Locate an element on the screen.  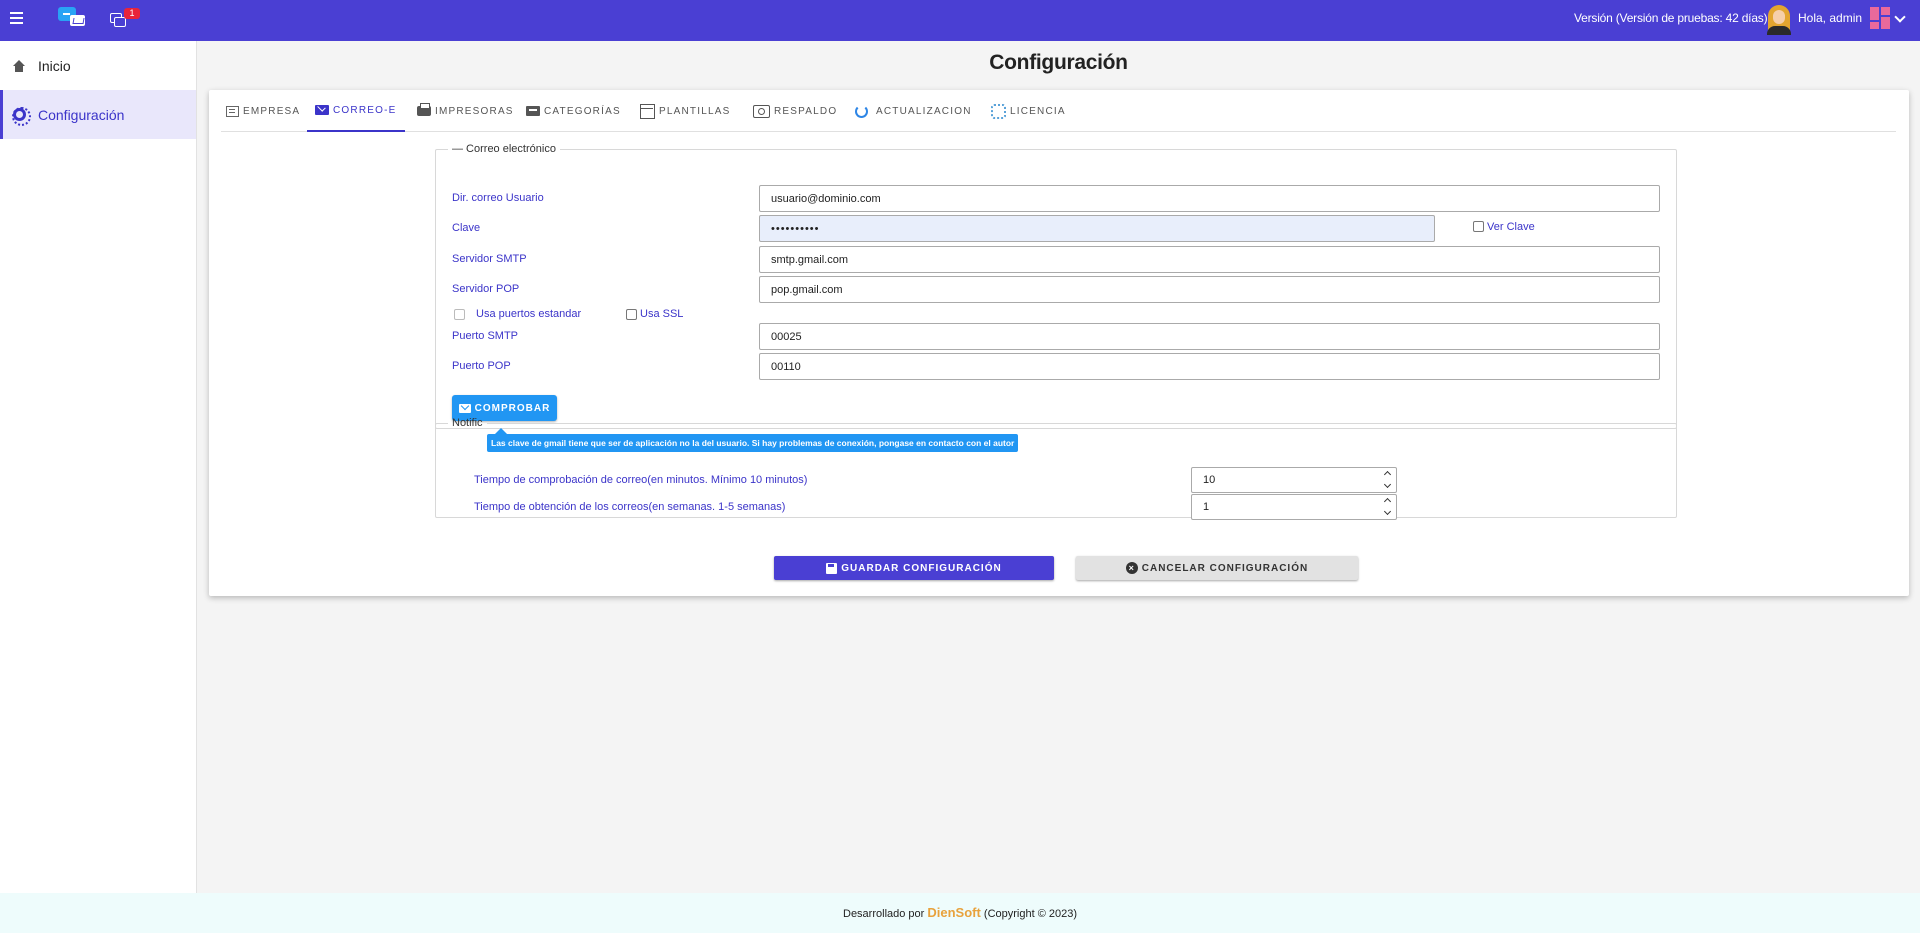
password-label: Clave is located at coordinates (466, 228).